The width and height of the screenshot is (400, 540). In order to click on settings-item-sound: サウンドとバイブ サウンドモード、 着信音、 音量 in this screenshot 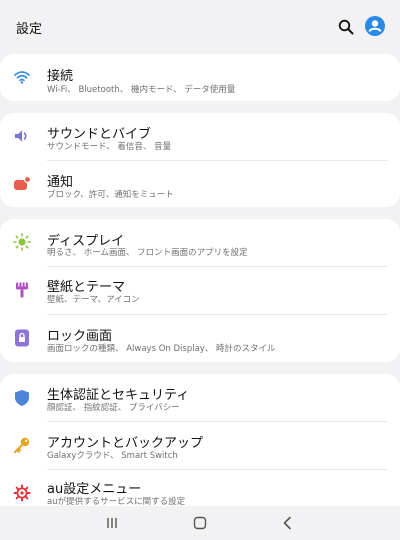, I will do `click(200, 137)`.